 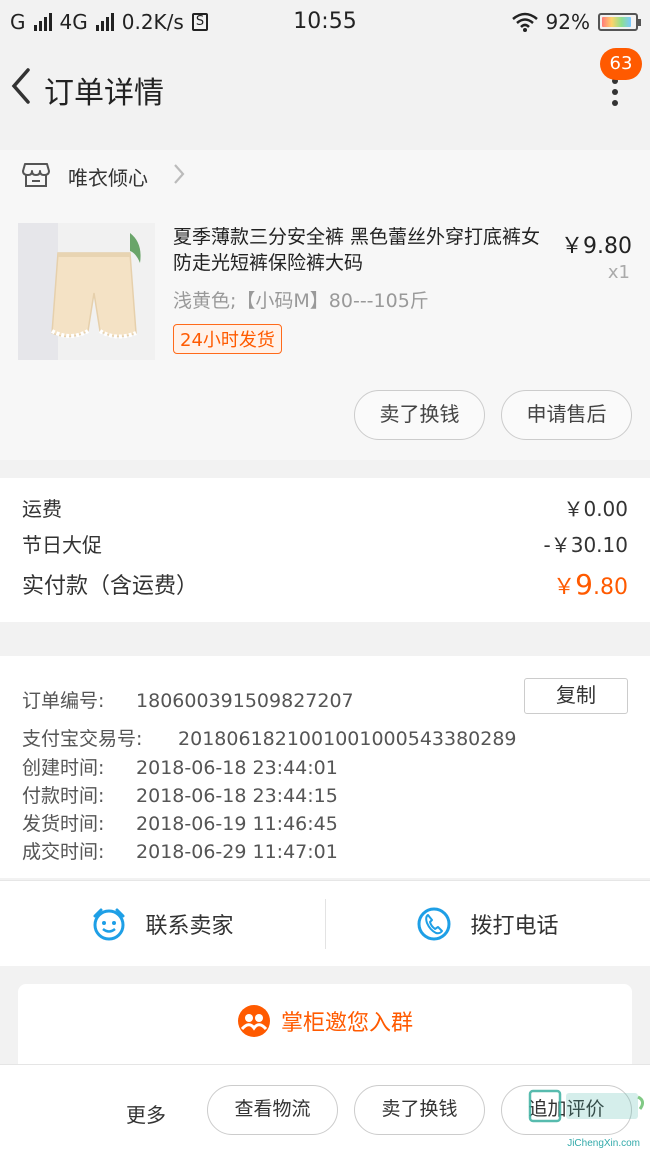 I want to click on order-number-row: 订单编号: 180600391509827207, so click(x=188, y=699).